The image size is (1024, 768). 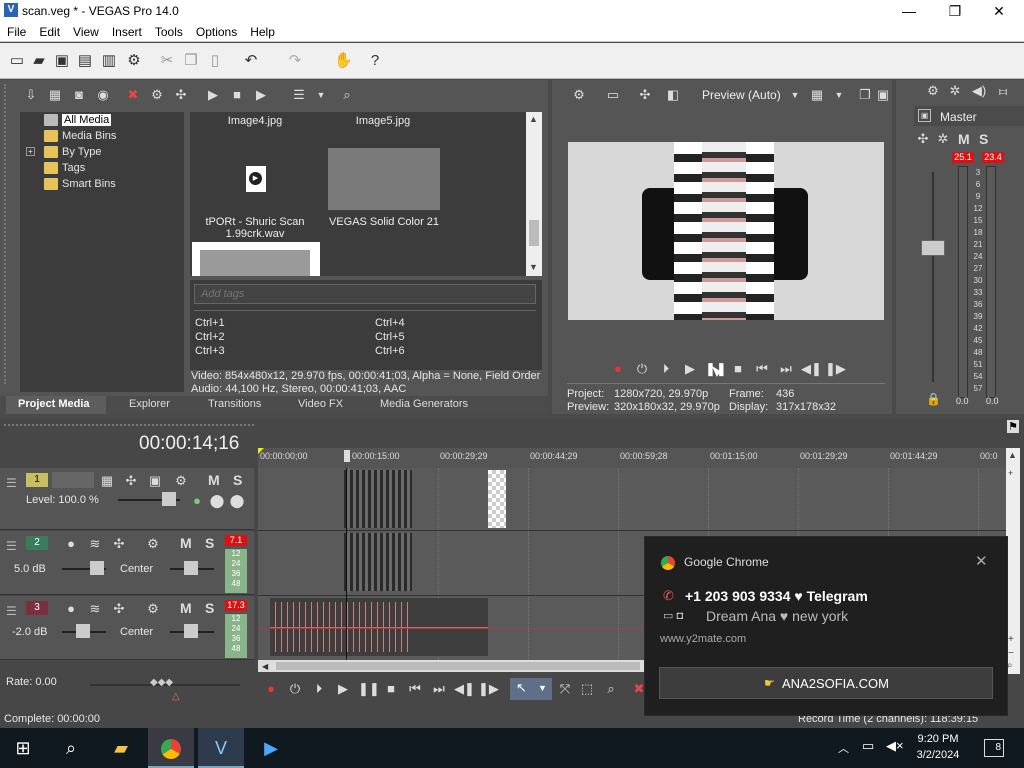 I want to click on track-2-solo-button: S, so click(x=209, y=543).